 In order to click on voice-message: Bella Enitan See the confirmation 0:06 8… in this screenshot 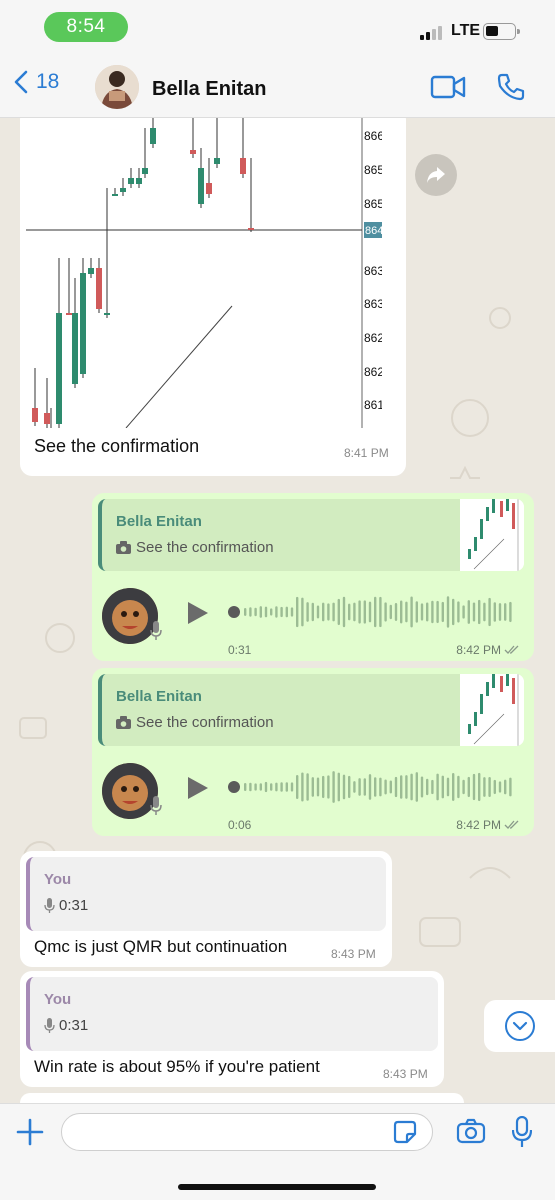, I will do `click(313, 752)`.